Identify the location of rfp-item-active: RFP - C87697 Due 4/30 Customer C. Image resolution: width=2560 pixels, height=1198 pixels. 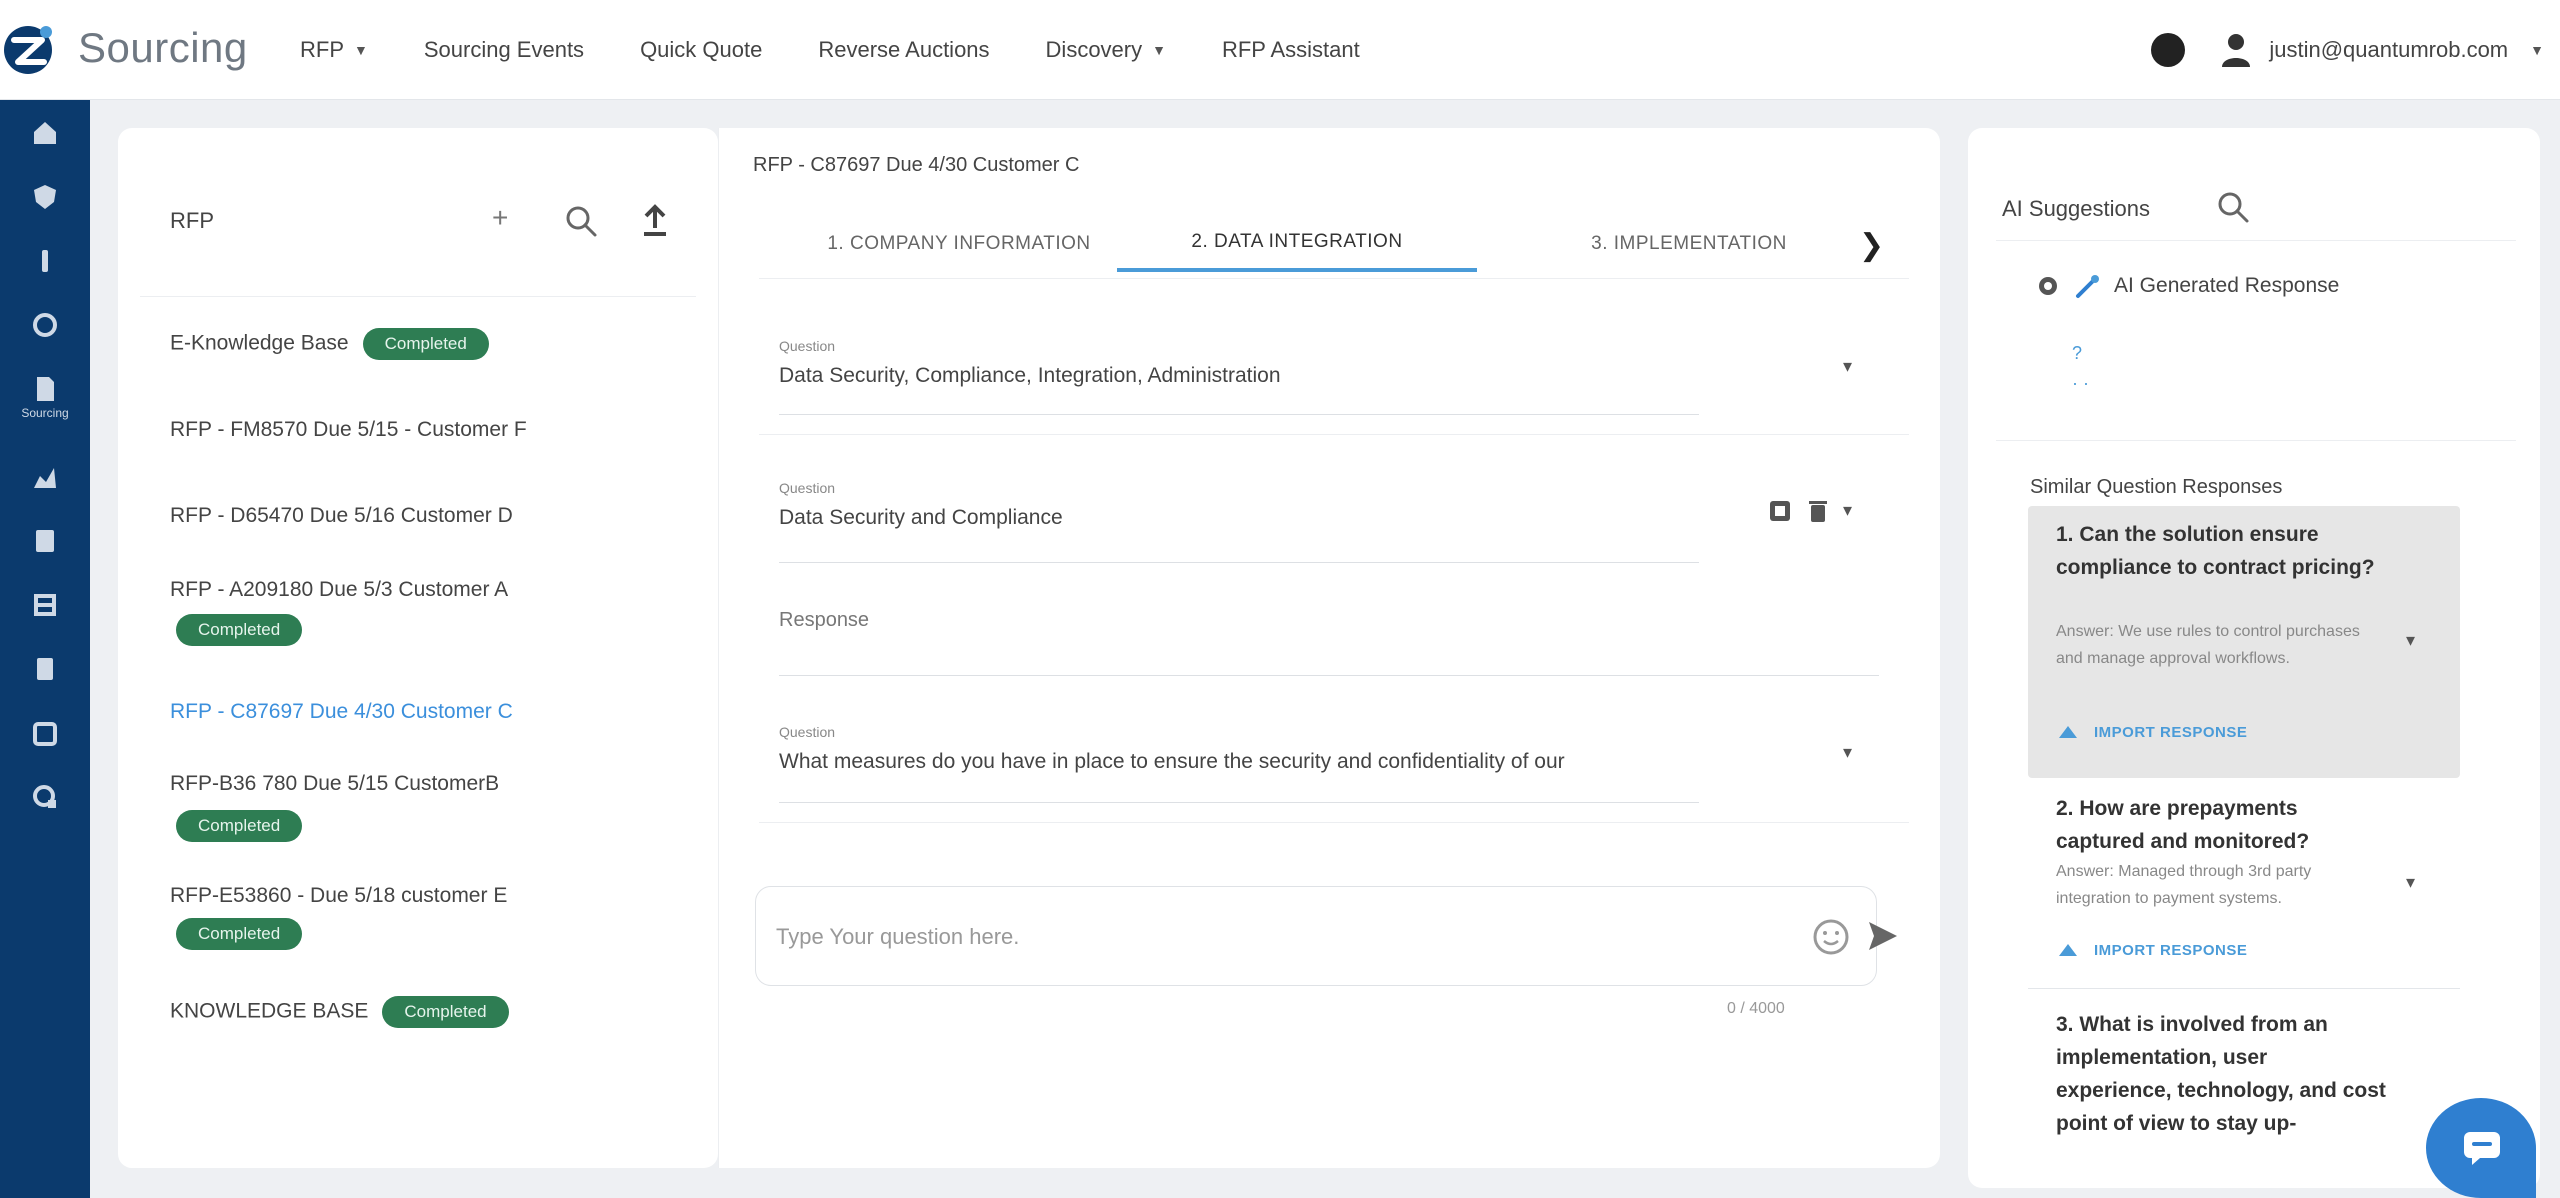
(341, 712).